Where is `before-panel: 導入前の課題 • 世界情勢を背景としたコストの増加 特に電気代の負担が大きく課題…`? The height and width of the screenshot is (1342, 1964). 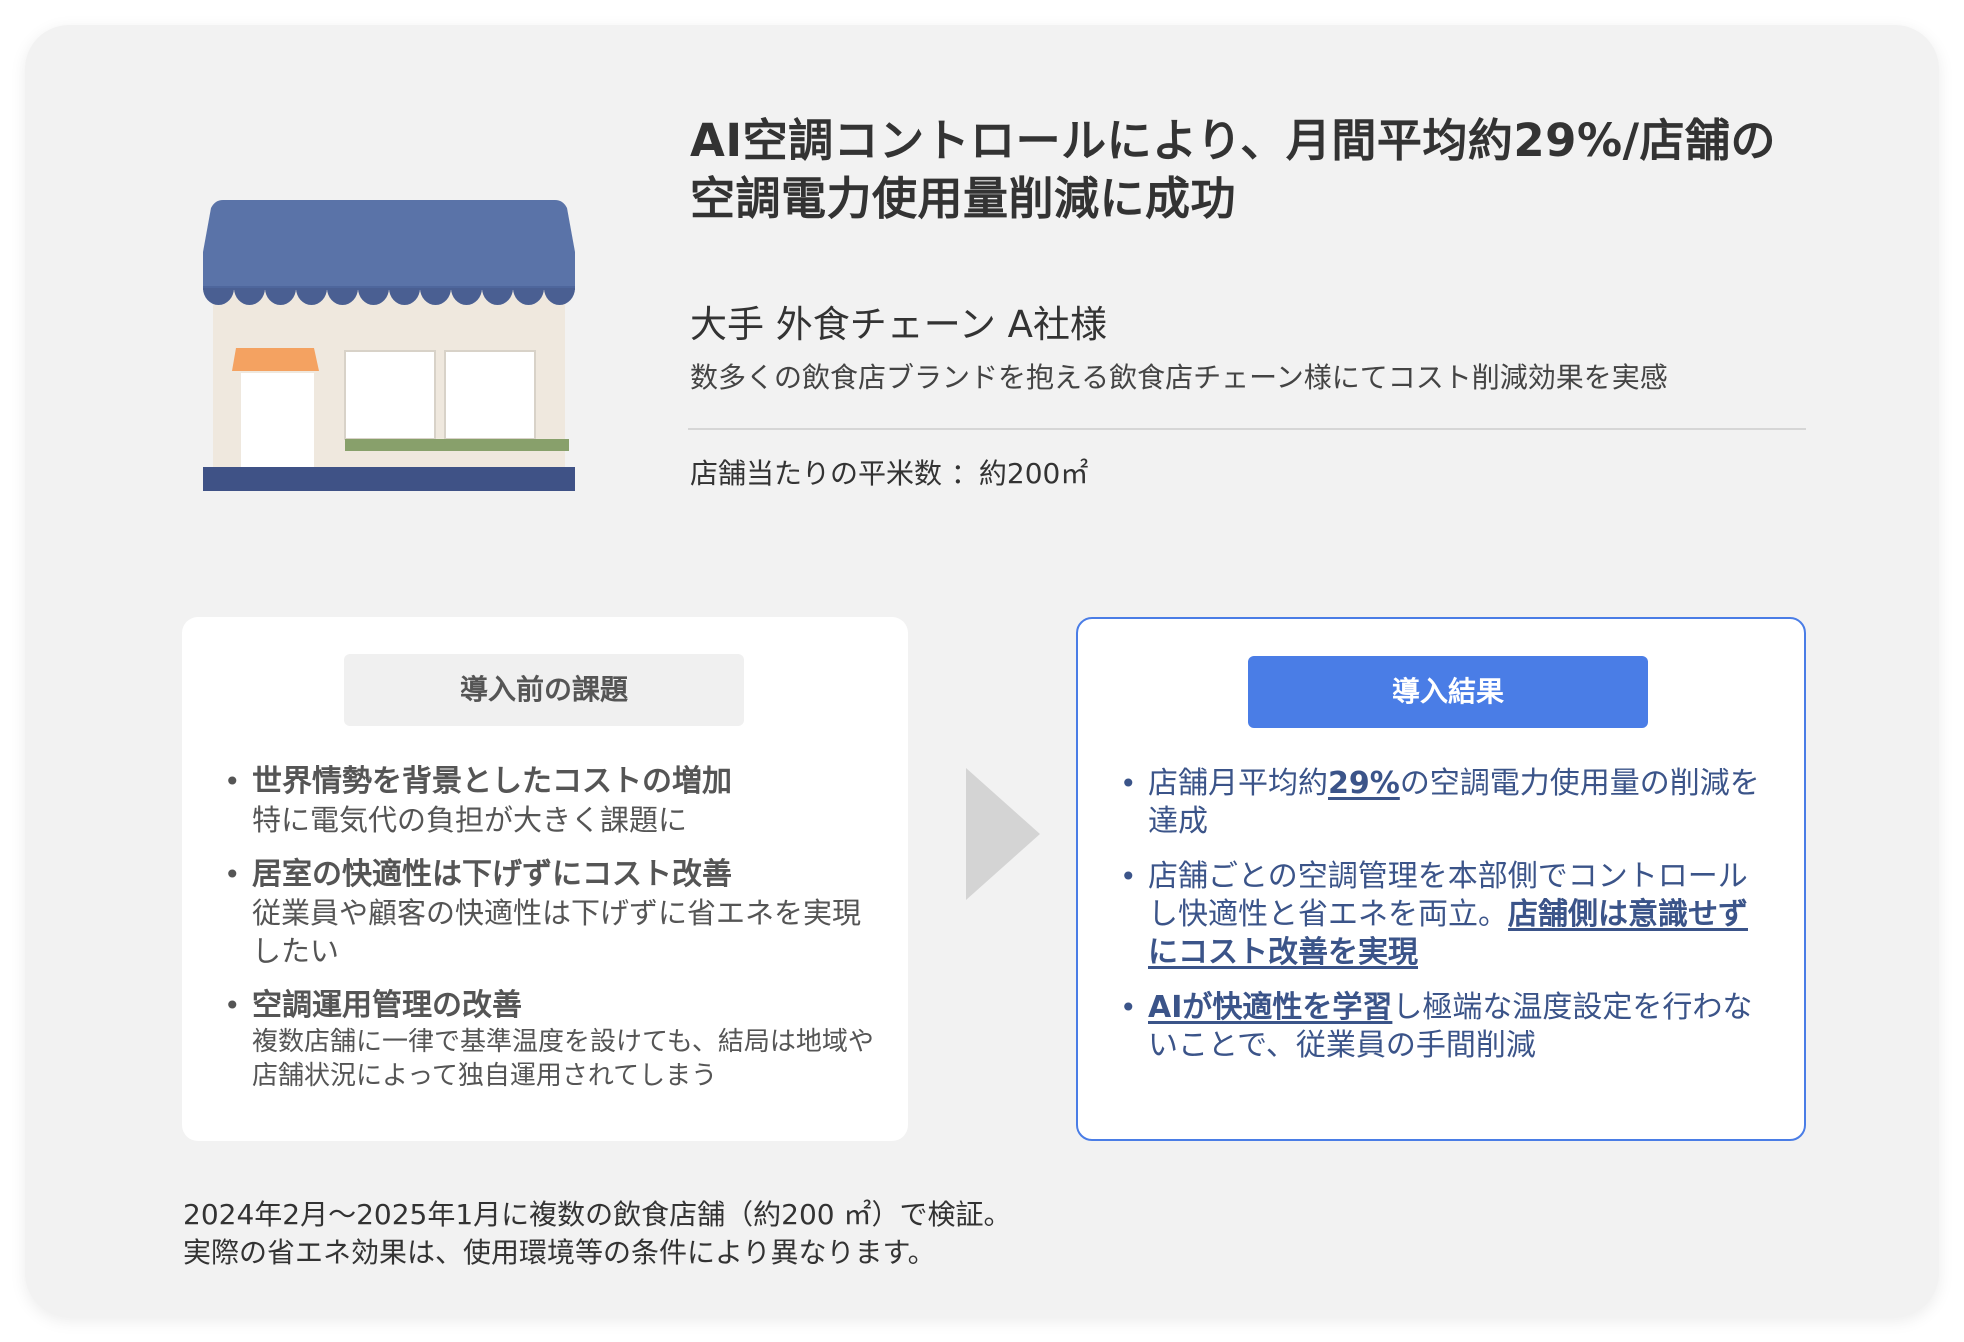
before-panel: 導入前の課題 • 世界情勢を背景としたコストの増加 特に電気代の負担が大きく課題… is located at coordinates (545, 879).